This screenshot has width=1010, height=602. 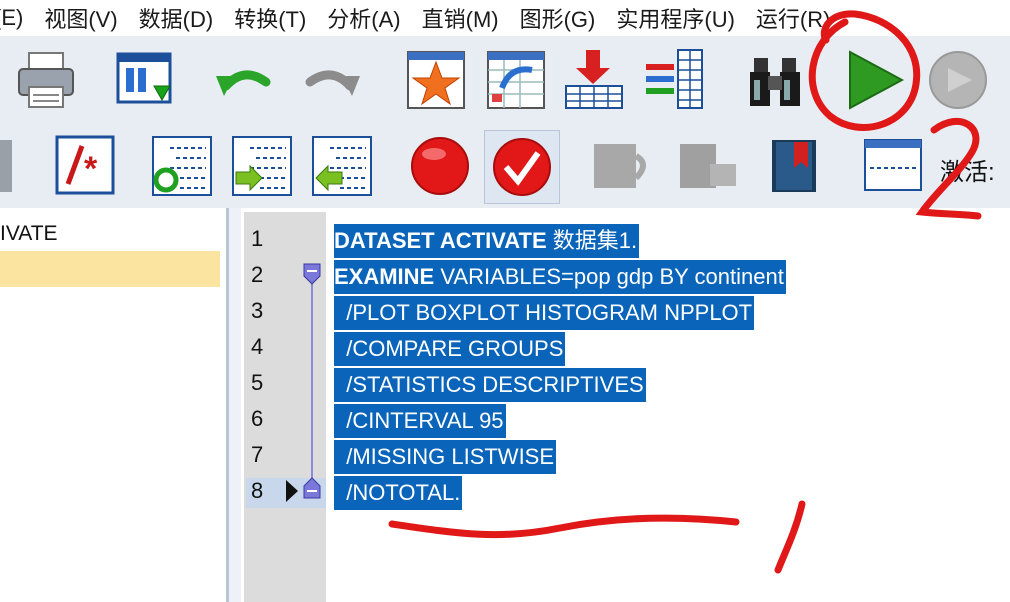 I want to click on syntax-line: /STATISTICS DESCRIPTIVES, so click(x=490, y=385).